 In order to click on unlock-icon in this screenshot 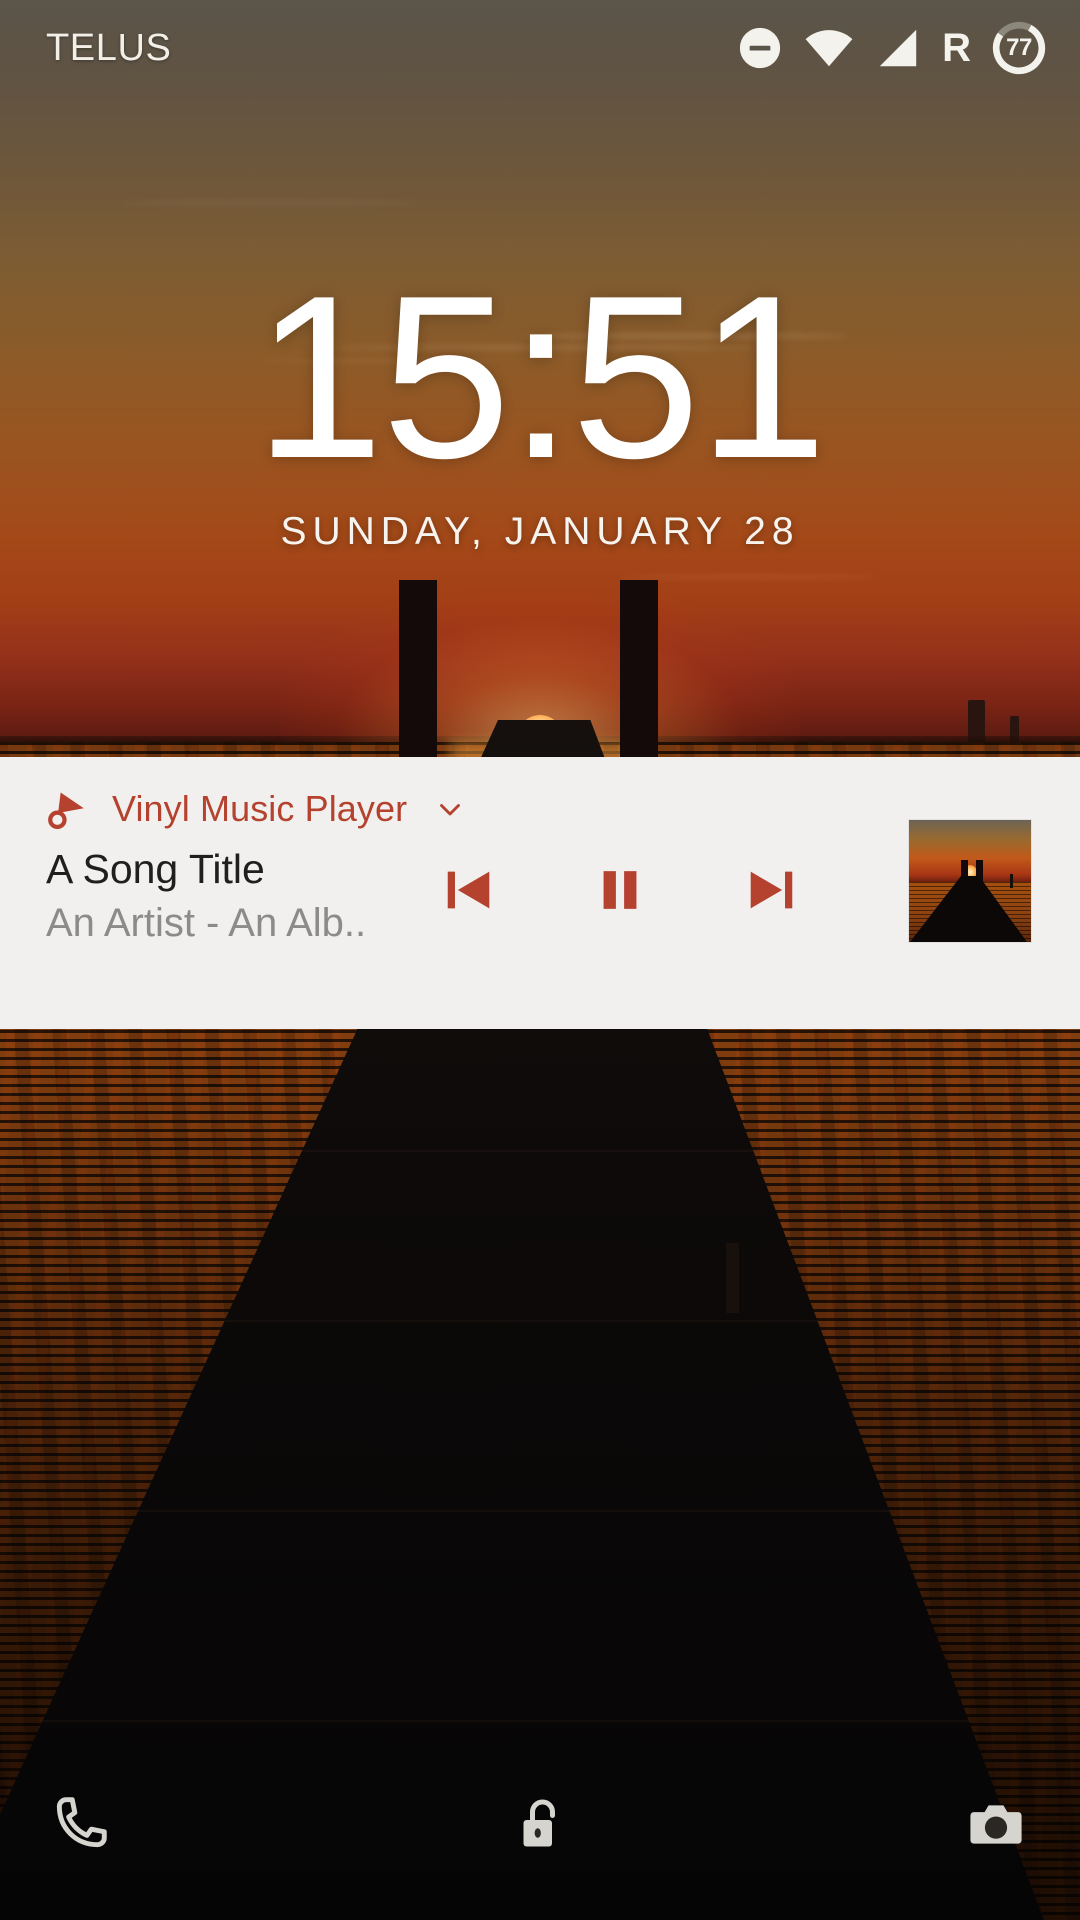, I will do `click(539, 1823)`.